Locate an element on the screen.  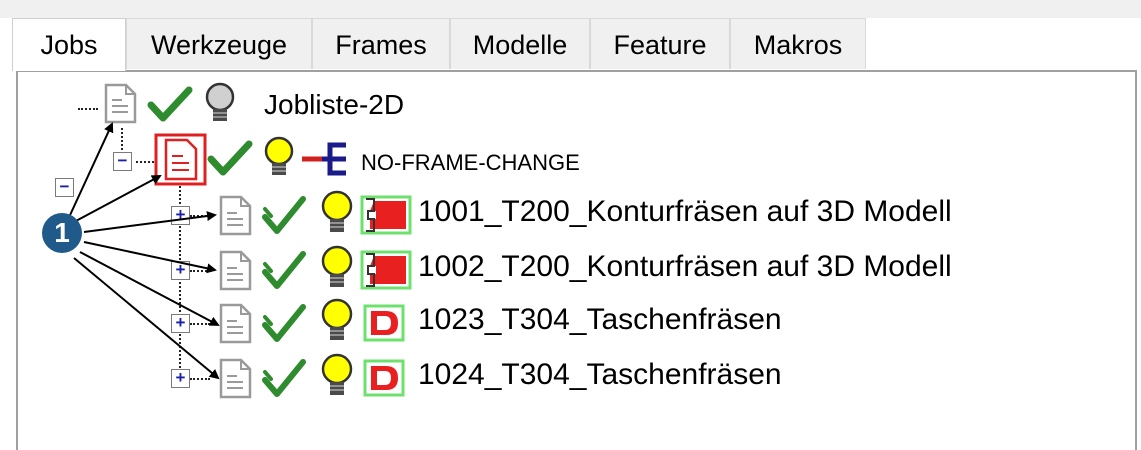
callout-arrows is located at coordinates (142, 251).